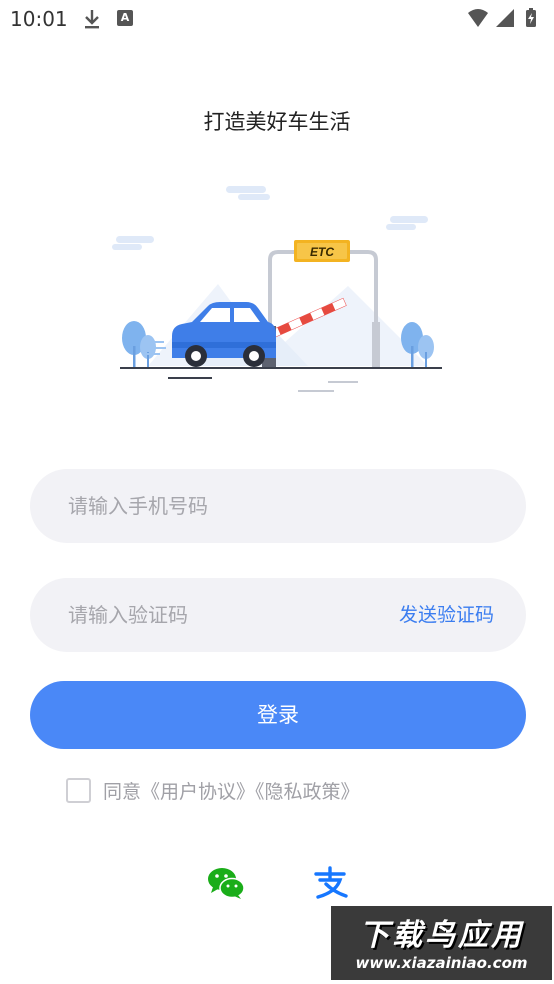  Describe the element at coordinates (218, 506) in the screenshot. I see `phone-input` at that location.